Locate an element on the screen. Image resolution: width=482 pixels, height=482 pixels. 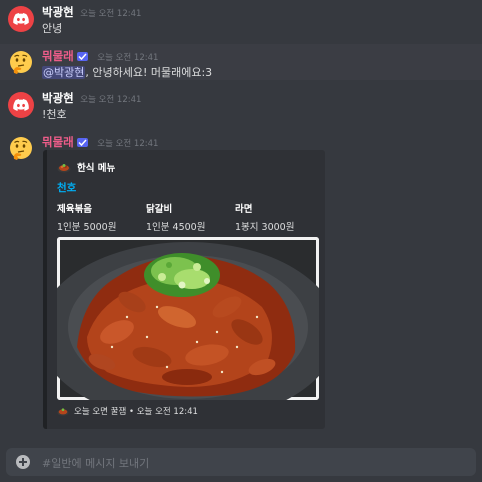
message-content: @박광현, 안녕하세요! 머물래에요:3 is located at coordinates (127, 72).